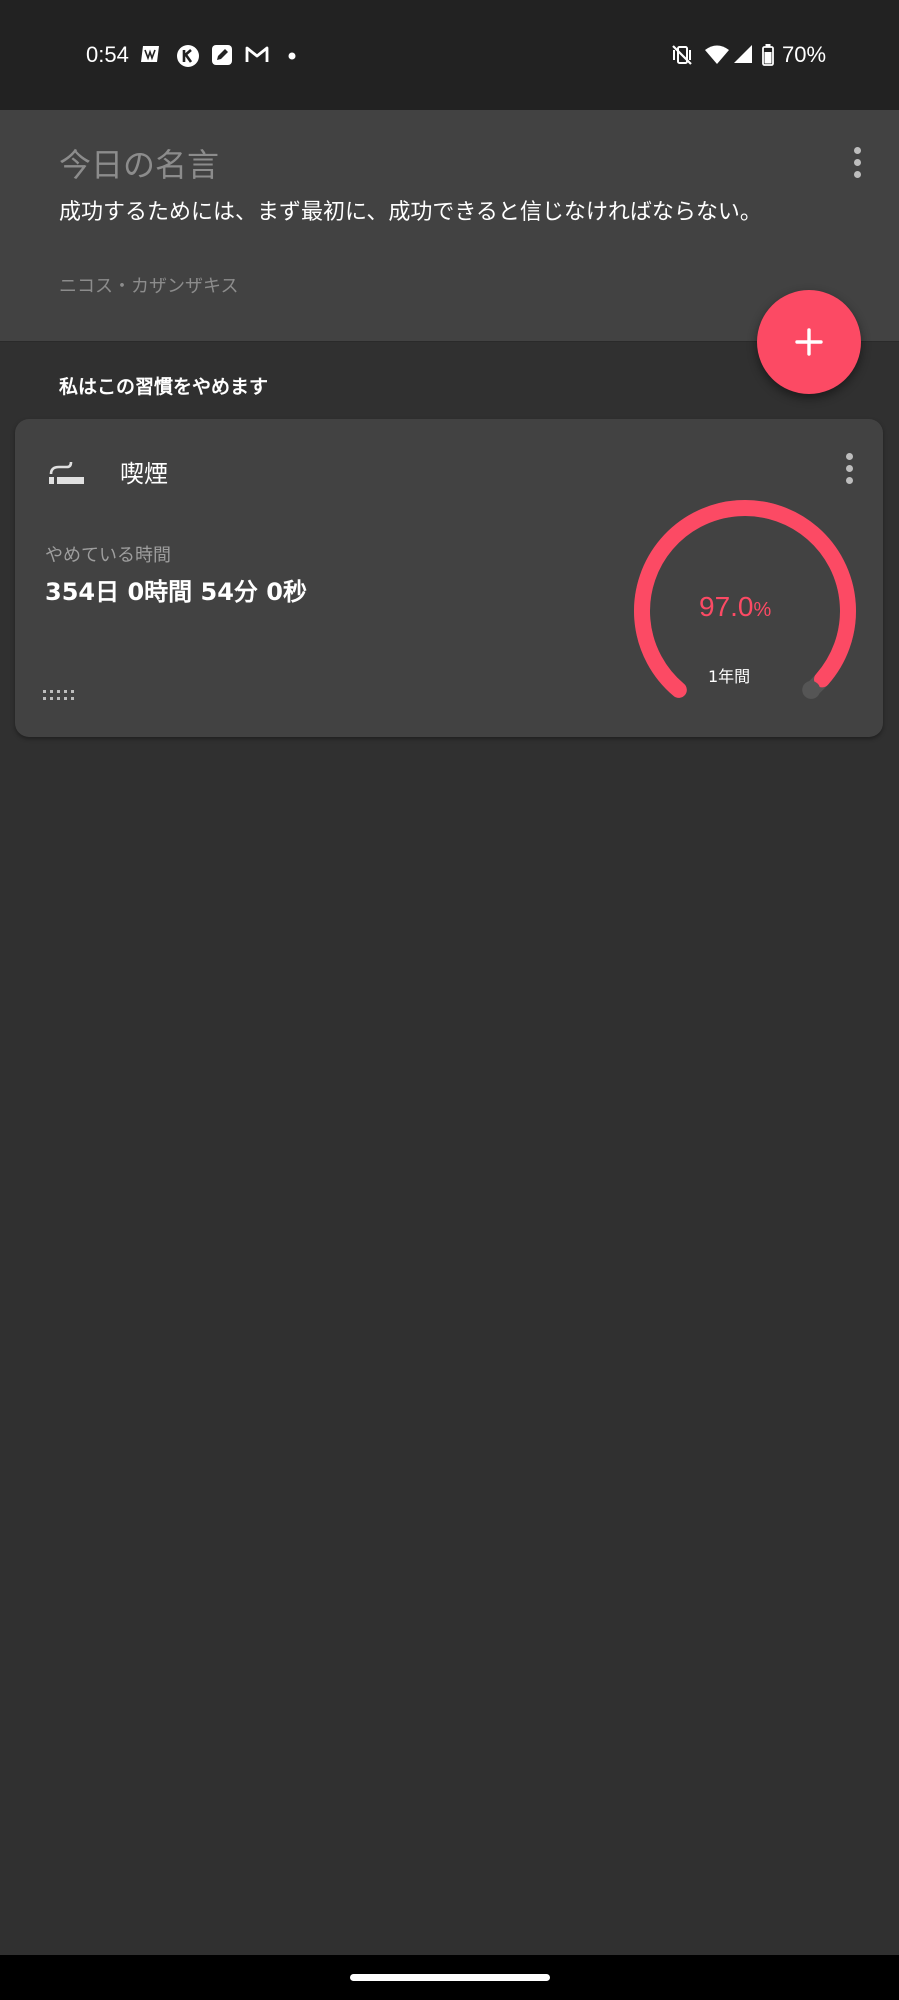 This screenshot has width=899, height=2000. What do you see at coordinates (257, 54) in the screenshot?
I see `gmail-icon` at bounding box center [257, 54].